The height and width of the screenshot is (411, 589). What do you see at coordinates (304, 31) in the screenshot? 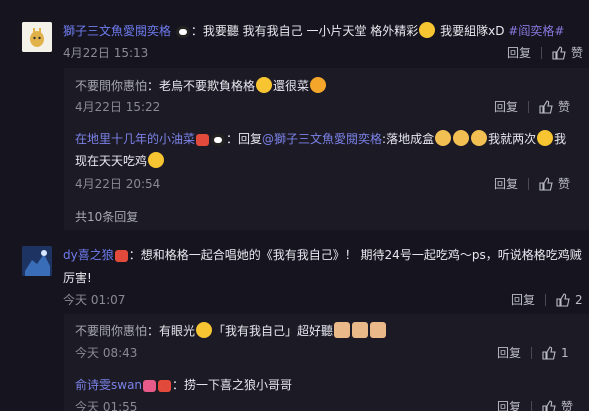
I see `comment-text: ：我要聽 我有我自己 一小片天堂 格外精彩` at bounding box center [304, 31].